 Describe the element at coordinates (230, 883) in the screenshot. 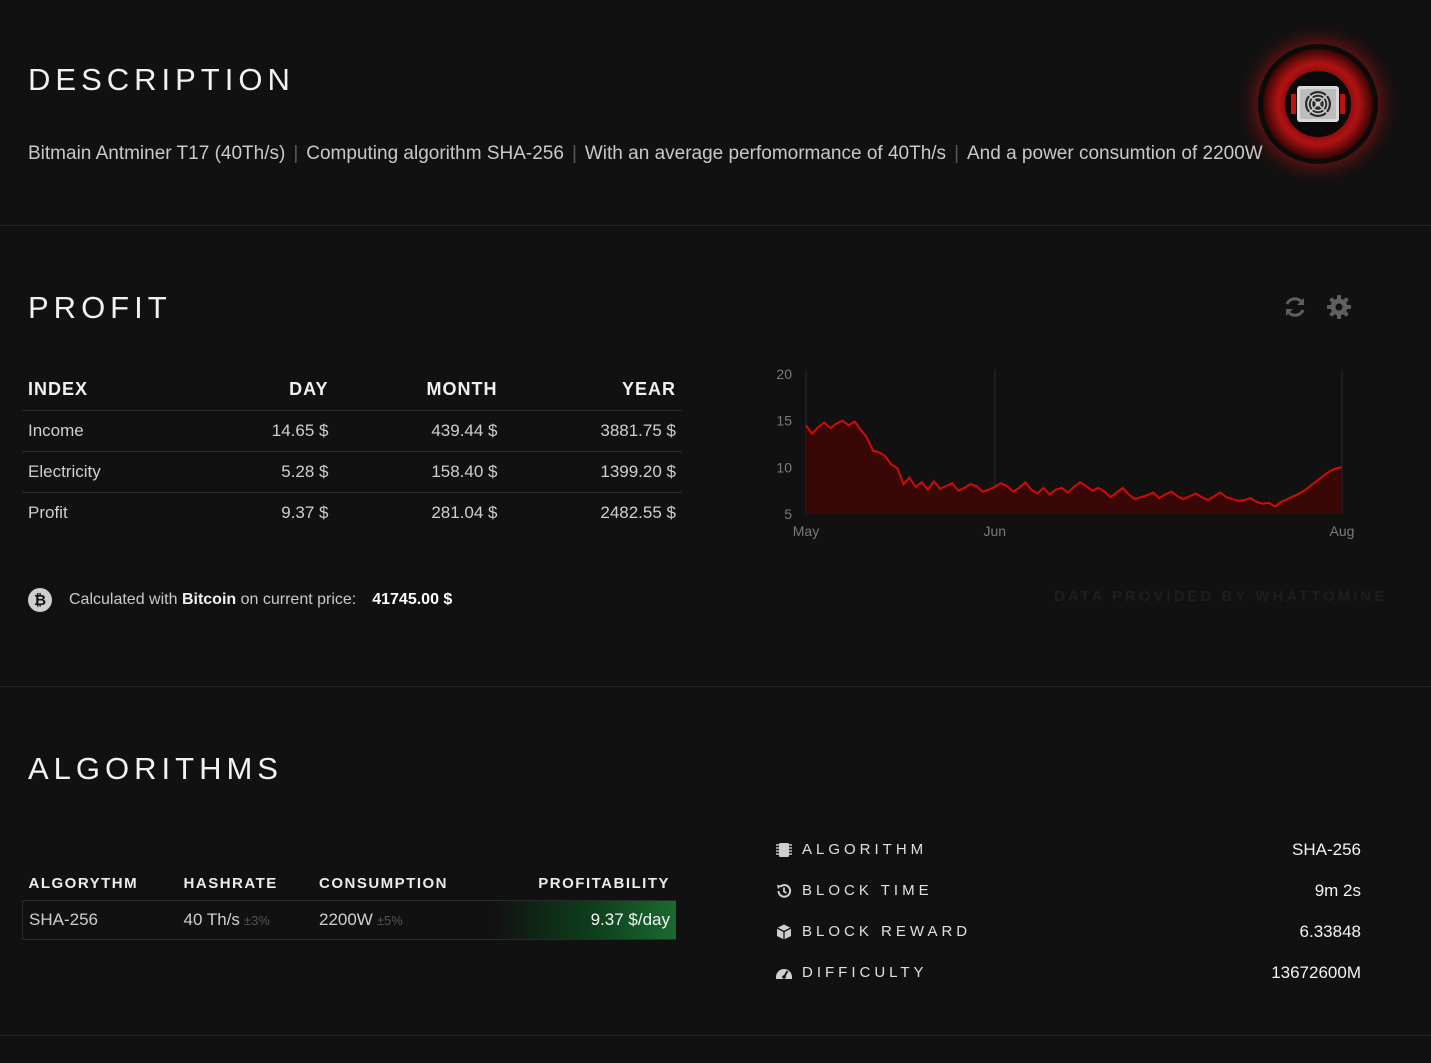

I see `column-header: HASHRATE` at that location.